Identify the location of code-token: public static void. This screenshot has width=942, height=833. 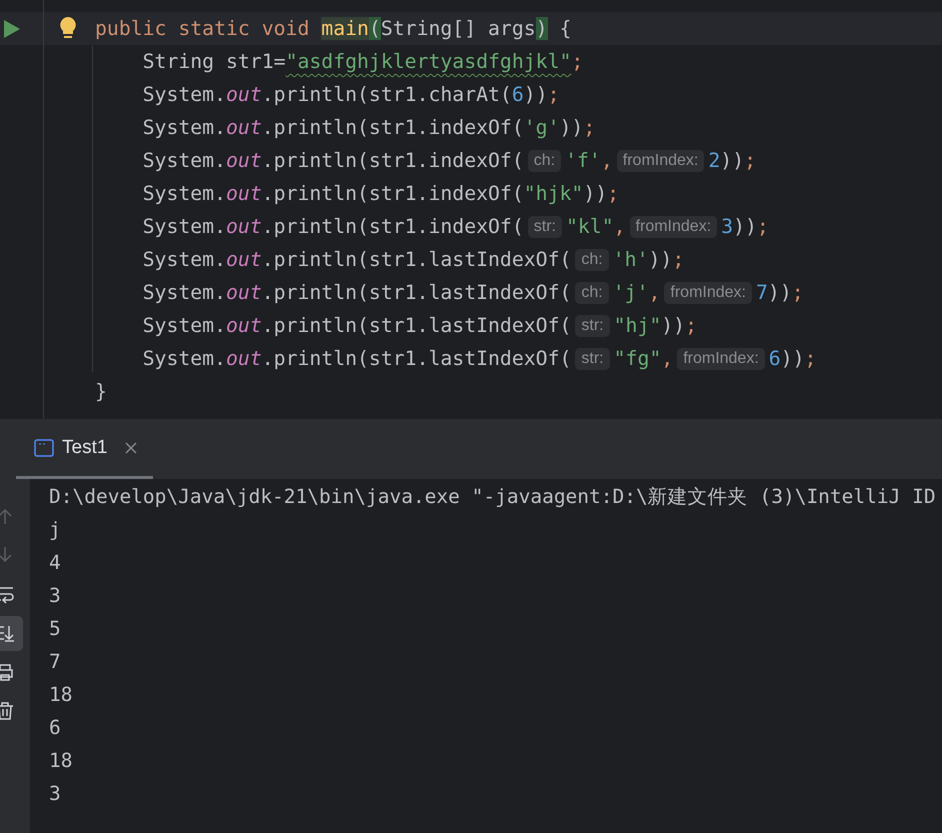
(202, 28).